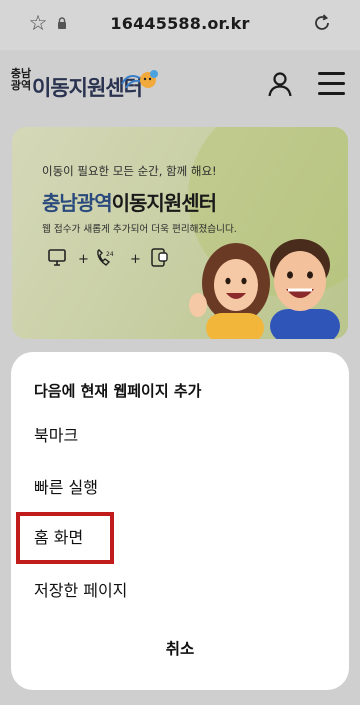  Describe the element at coordinates (180, 83) in the screenshot. I see `site-header: 충남 광역 이동지원센터` at that location.